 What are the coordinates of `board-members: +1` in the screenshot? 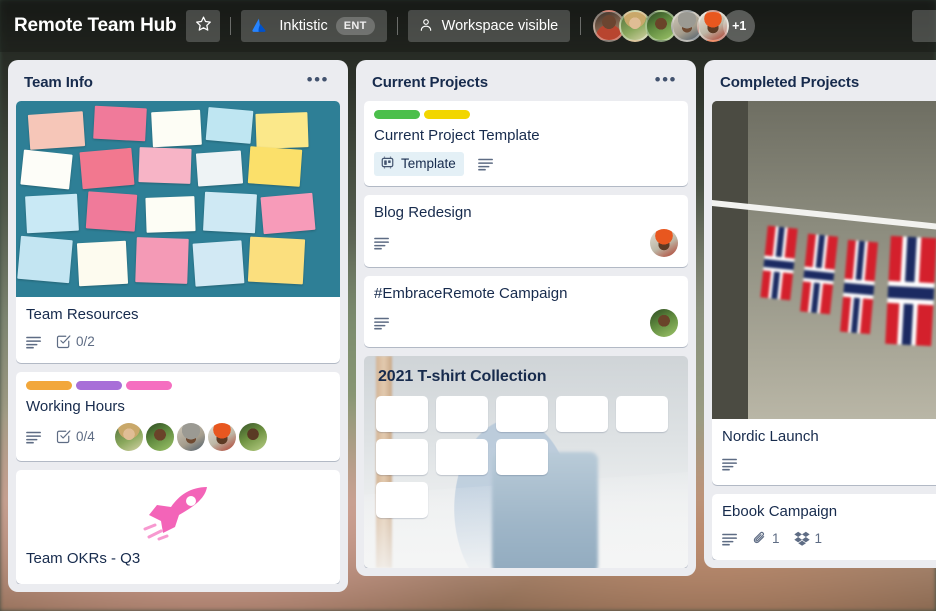 It's located at (674, 26).